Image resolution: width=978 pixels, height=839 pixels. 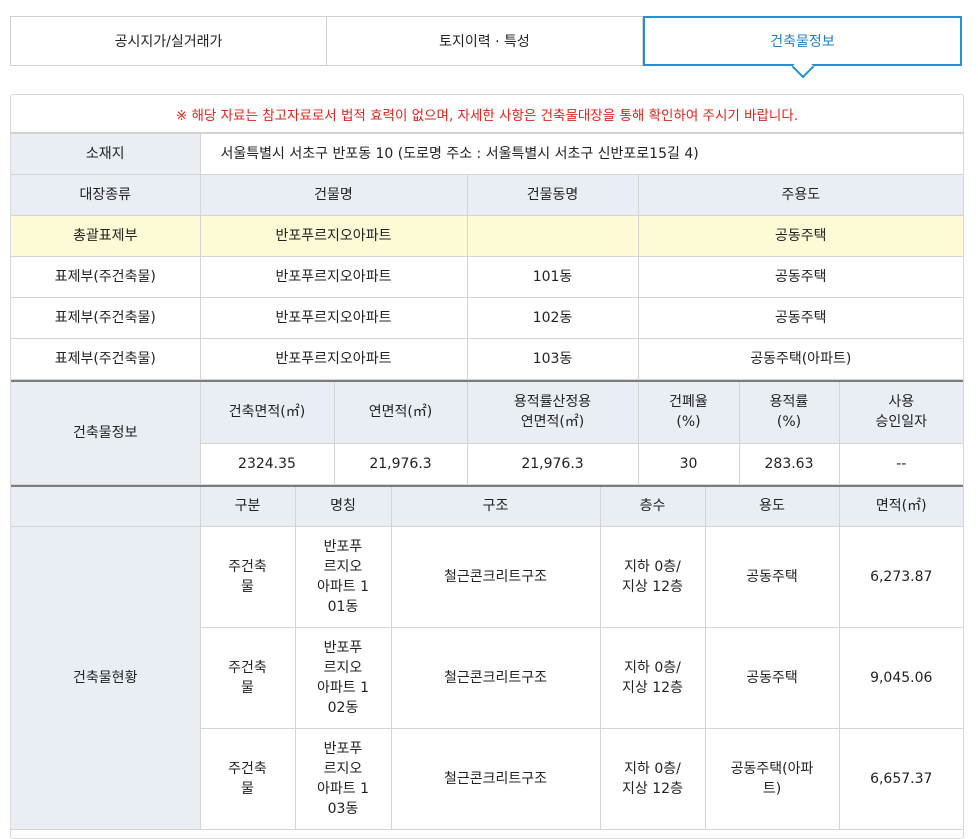 I want to click on tab-building-info: 건축물정보, so click(x=802, y=47).